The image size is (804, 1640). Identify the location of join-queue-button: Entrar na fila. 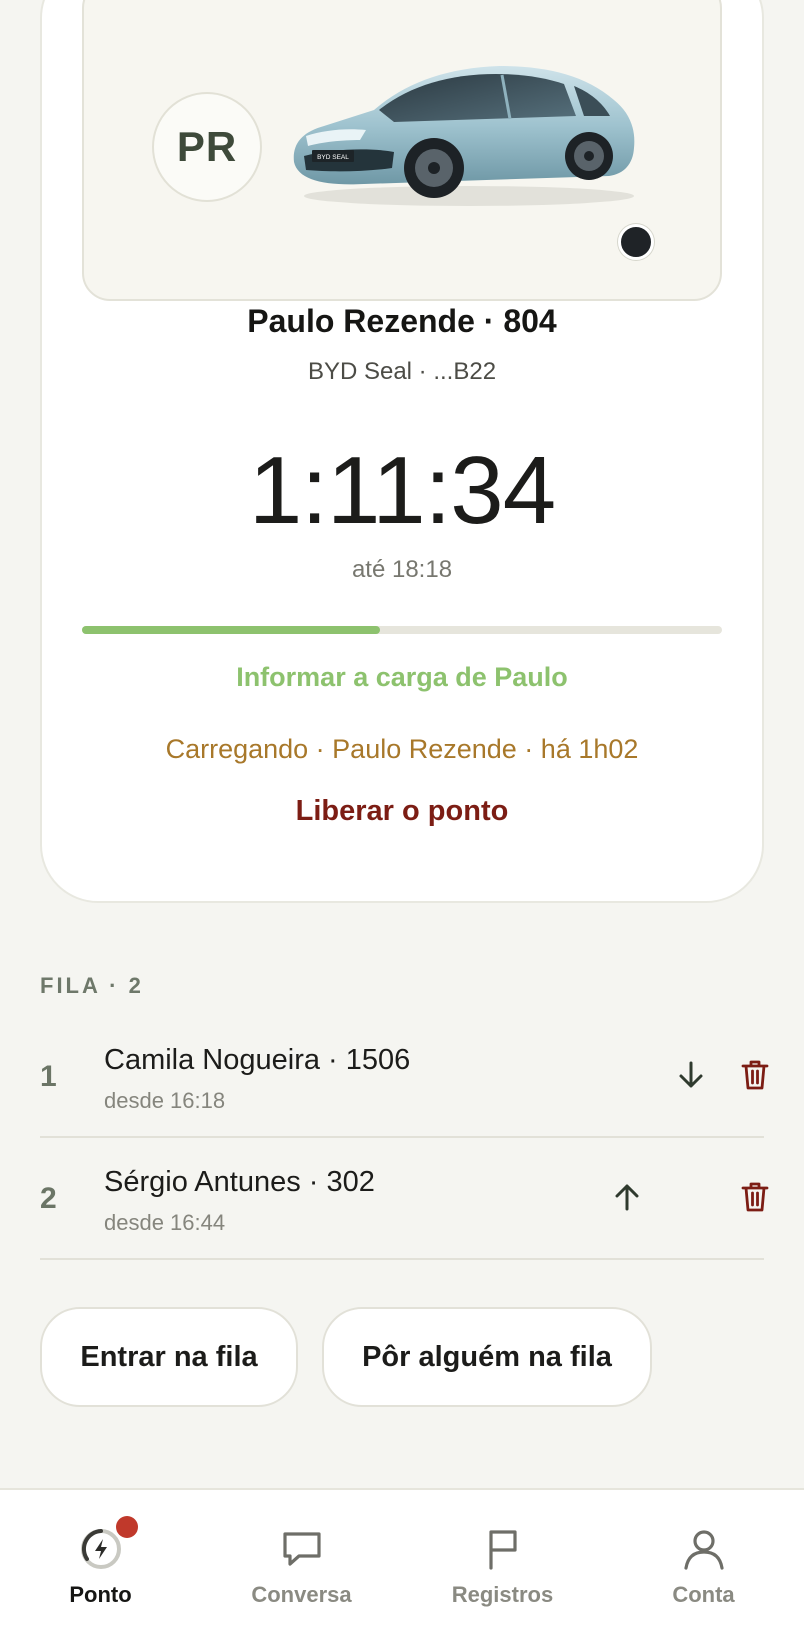
(169, 1357).